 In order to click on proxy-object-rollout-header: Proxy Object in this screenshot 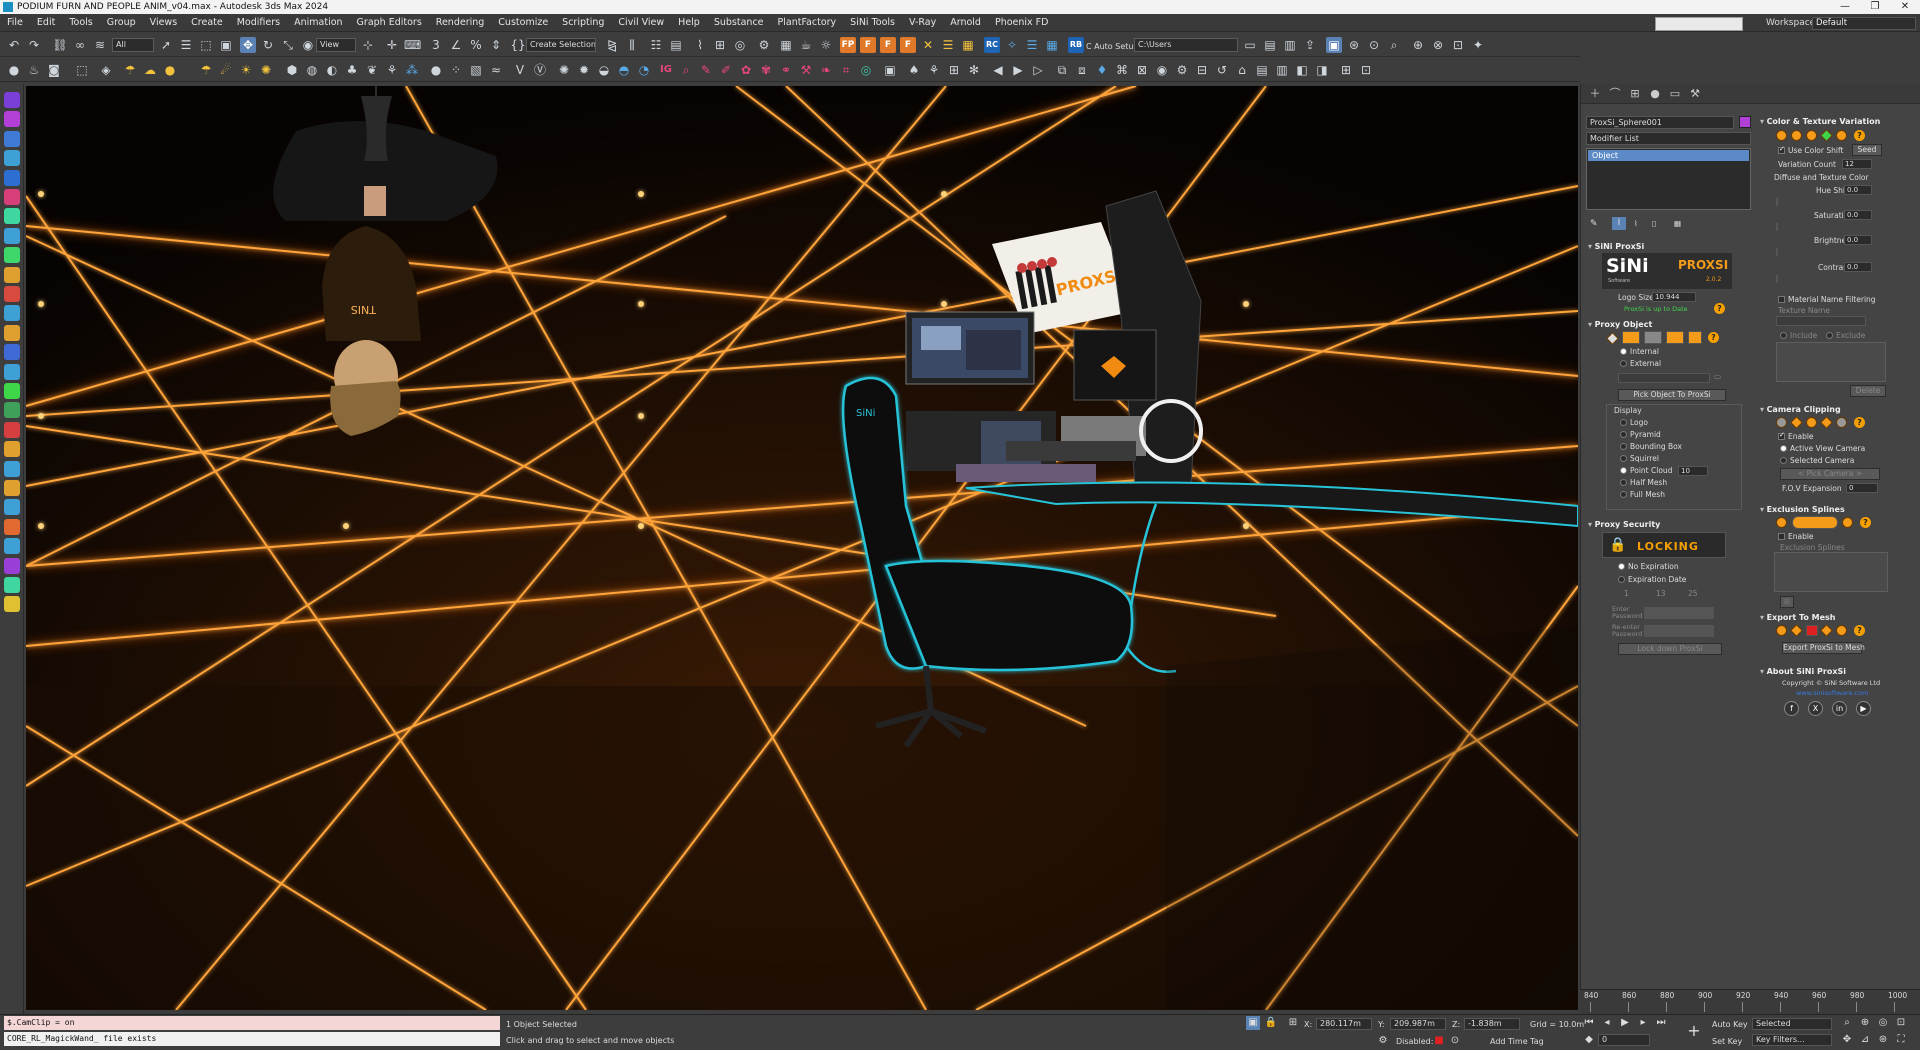, I will do `click(1668, 325)`.